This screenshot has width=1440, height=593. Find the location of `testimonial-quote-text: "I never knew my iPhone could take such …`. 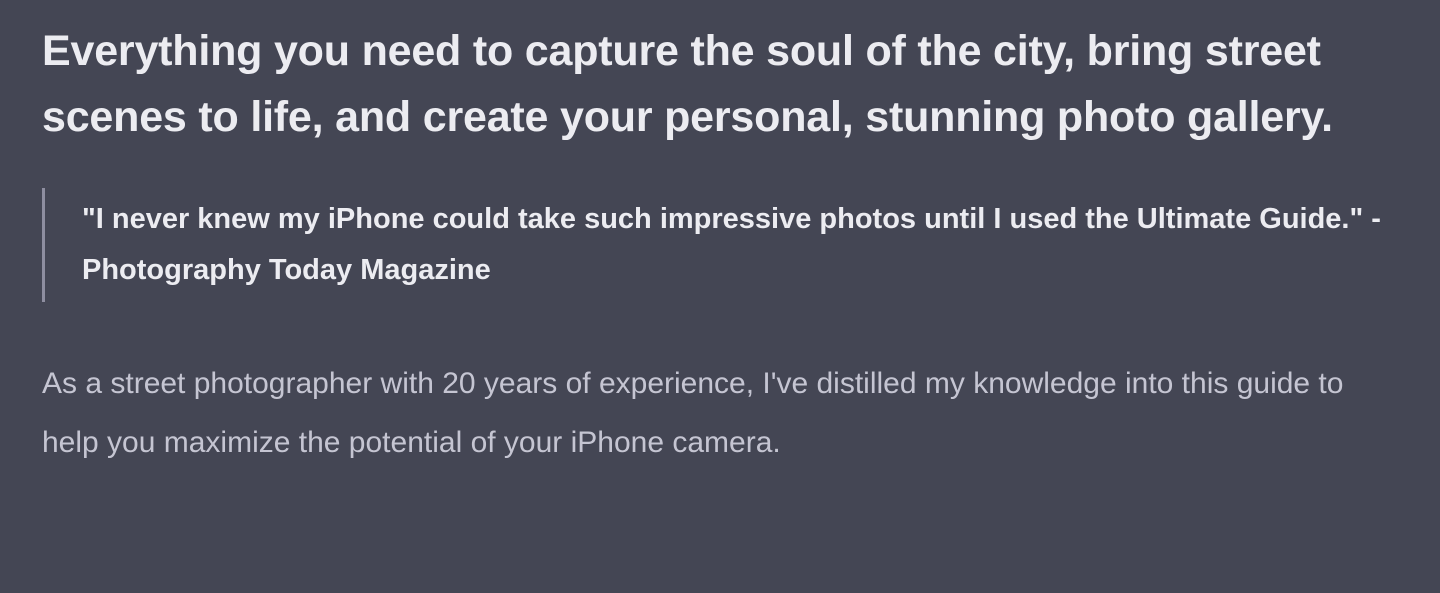

testimonial-quote-text: "I never knew my iPhone could take such … is located at coordinates (731, 244).